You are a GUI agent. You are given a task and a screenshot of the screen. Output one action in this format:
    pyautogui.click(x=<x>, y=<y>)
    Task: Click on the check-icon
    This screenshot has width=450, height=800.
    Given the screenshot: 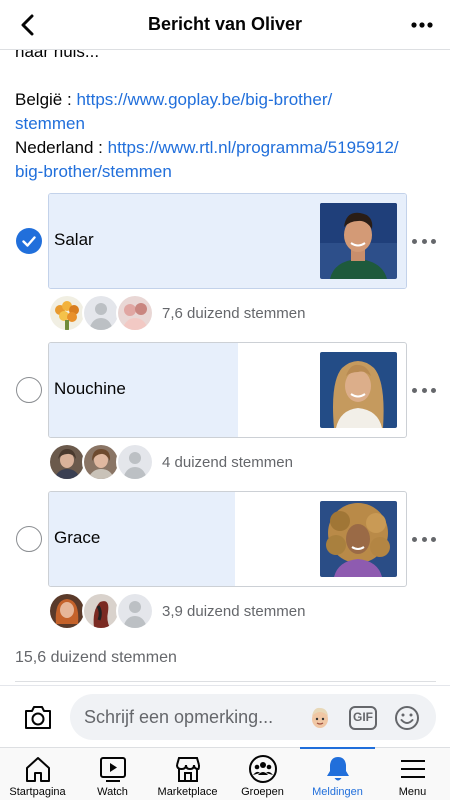 What is the action you would take?
    pyautogui.click(x=29, y=241)
    